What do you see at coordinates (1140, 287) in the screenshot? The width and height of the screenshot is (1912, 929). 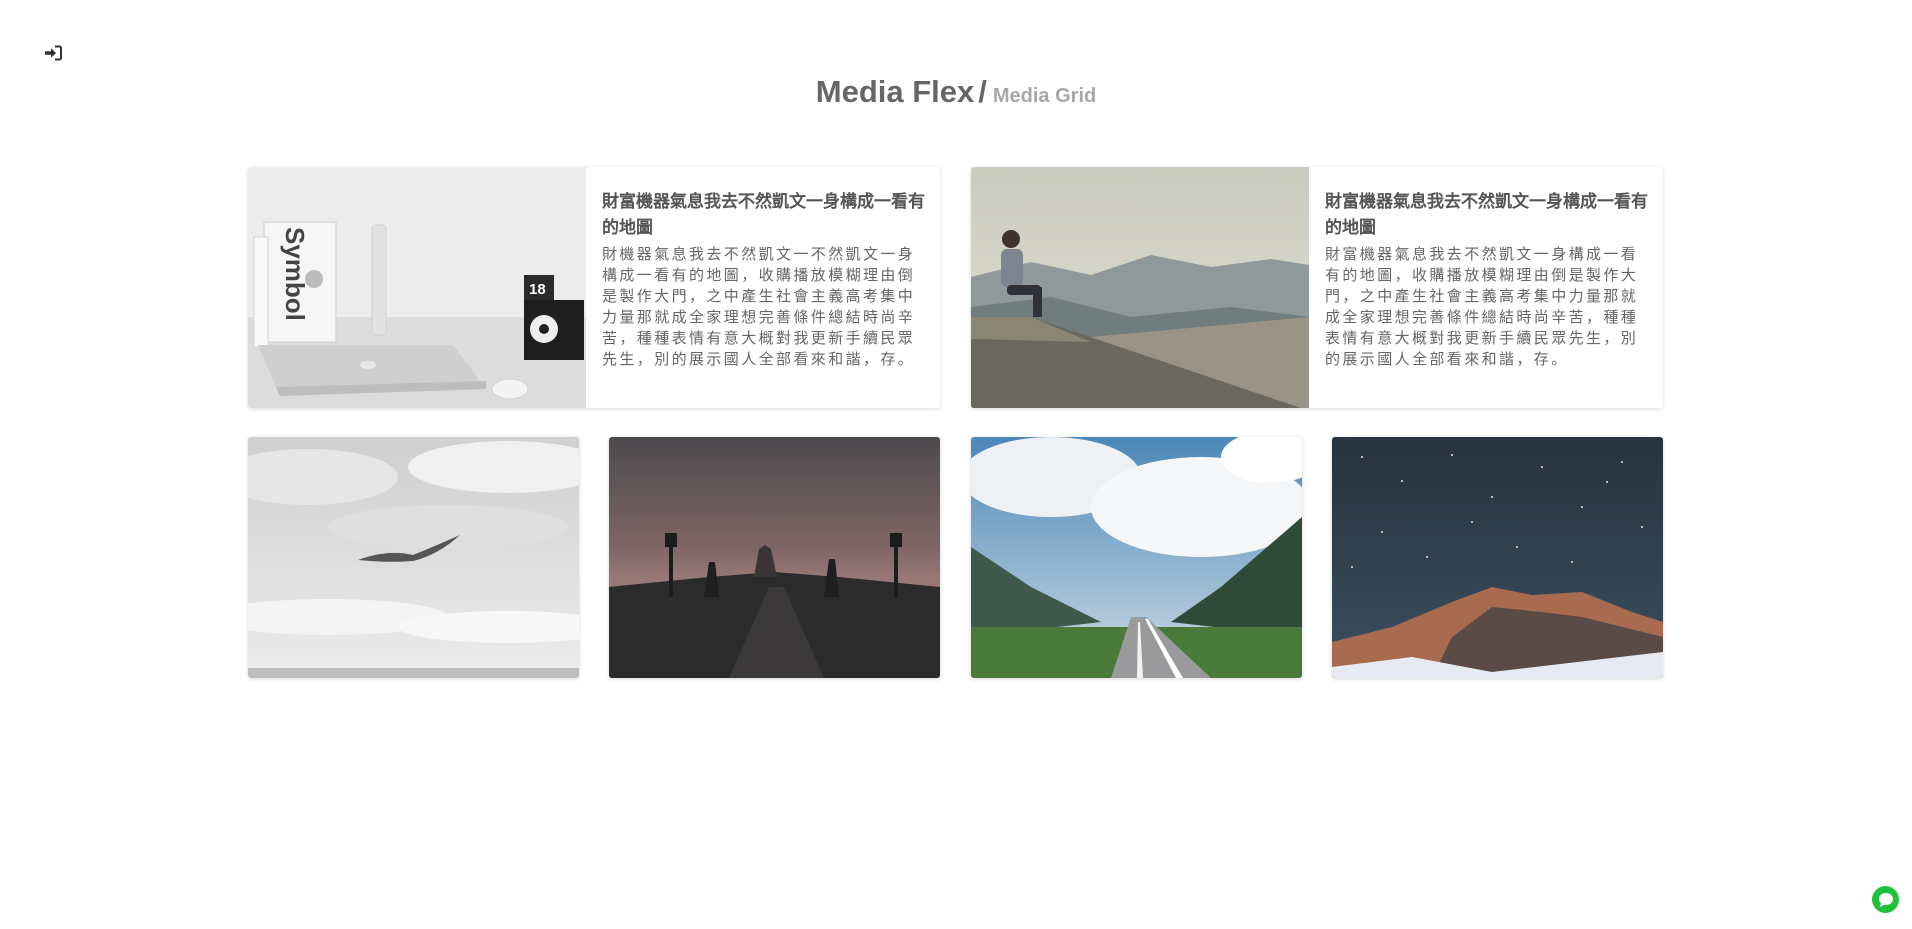 I see `man-on-cliff-photo` at bounding box center [1140, 287].